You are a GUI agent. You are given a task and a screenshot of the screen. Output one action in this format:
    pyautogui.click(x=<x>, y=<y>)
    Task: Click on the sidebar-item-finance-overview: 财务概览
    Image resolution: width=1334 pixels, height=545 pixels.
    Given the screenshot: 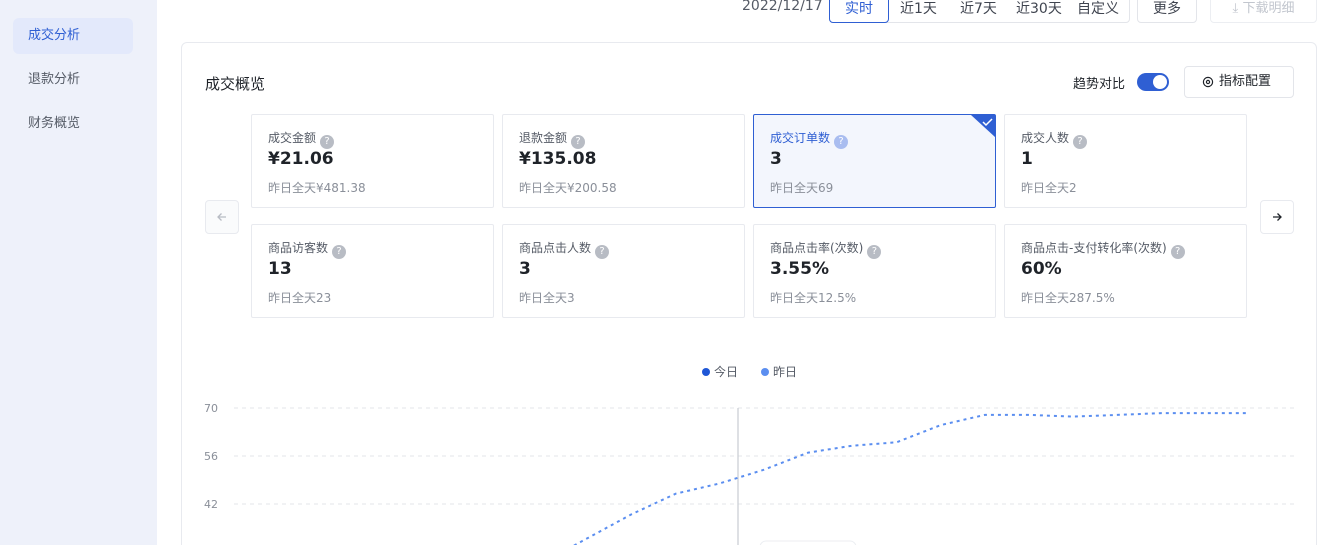 What is the action you would take?
    pyautogui.click(x=73, y=124)
    